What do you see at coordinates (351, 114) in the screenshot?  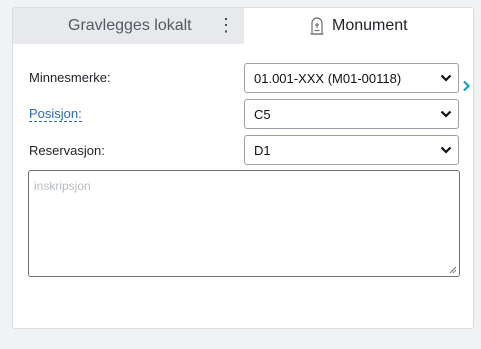 I see `posisjon-select: C5` at bounding box center [351, 114].